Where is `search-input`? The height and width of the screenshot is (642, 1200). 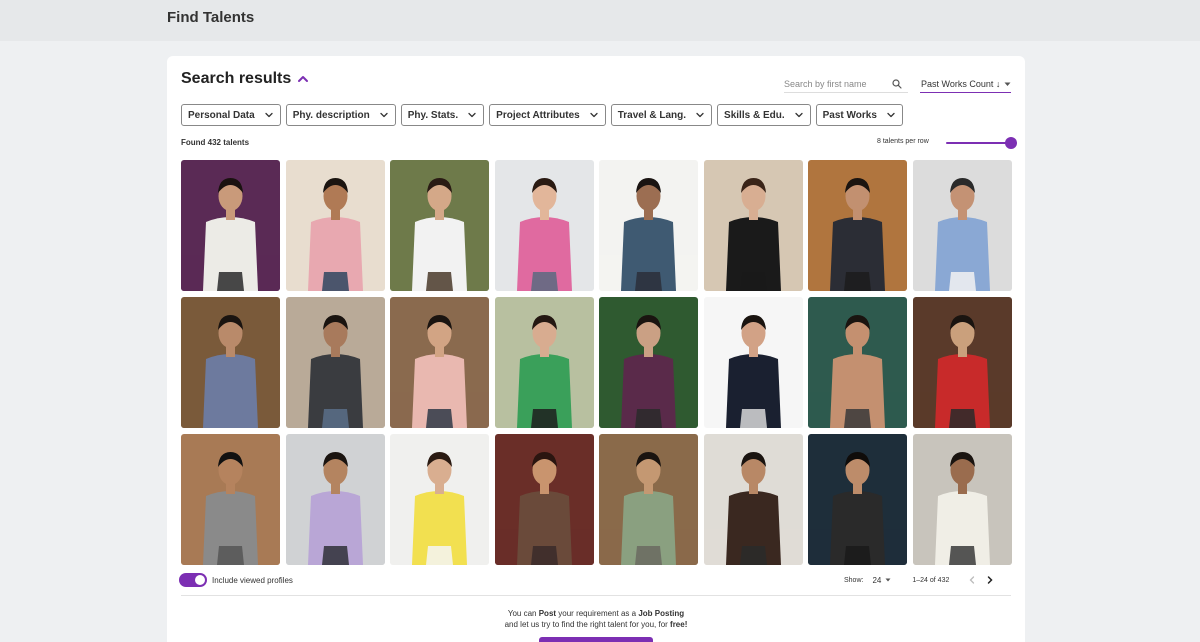 search-input is located at coordinates (837, 83).